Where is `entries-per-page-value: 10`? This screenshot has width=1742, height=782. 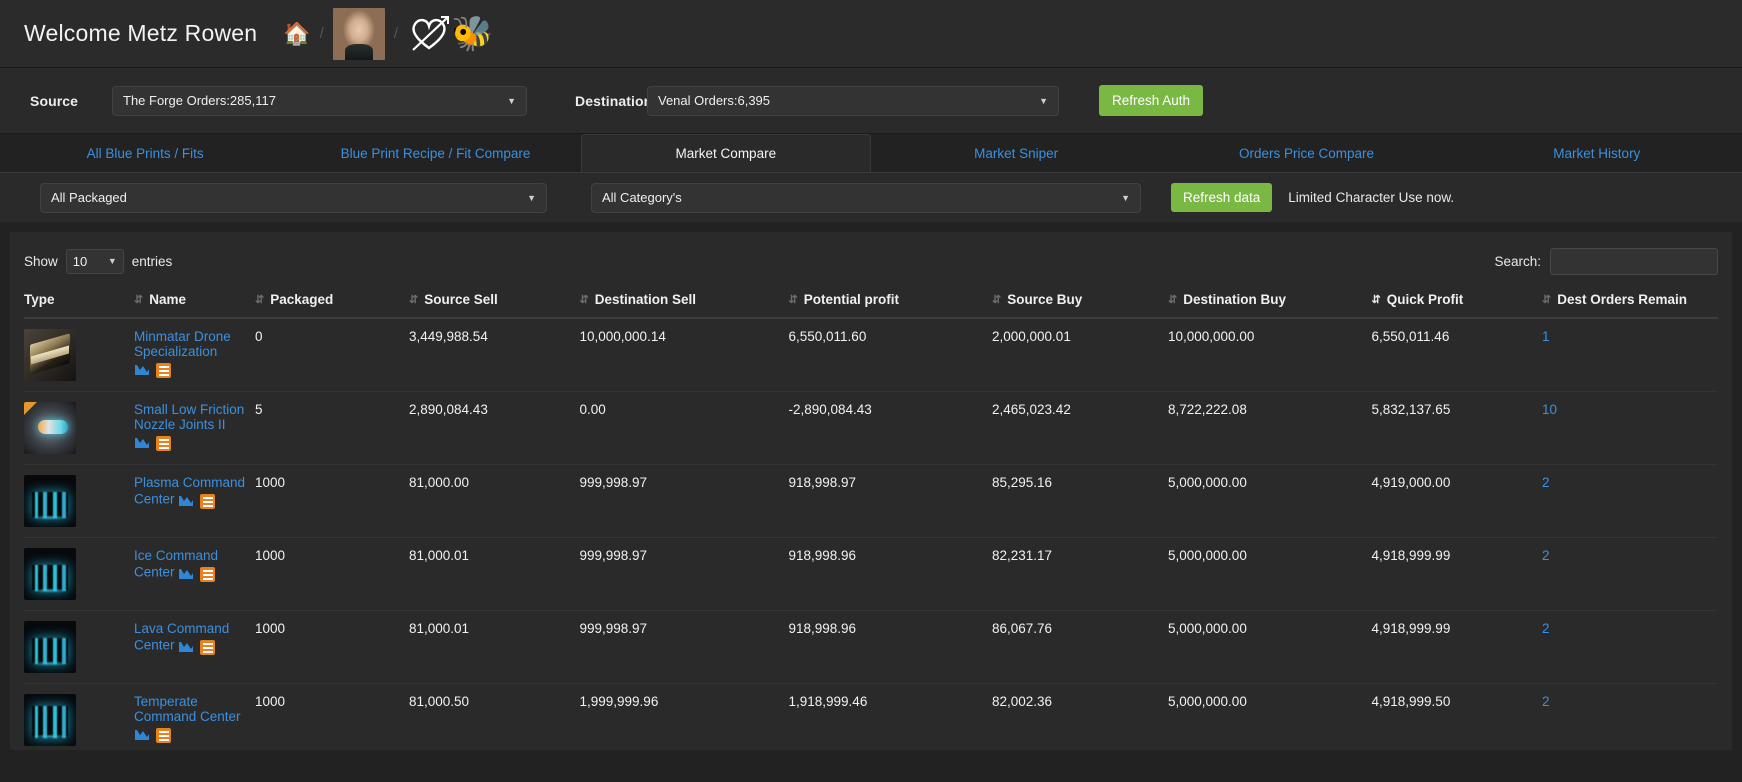 entries-per-page-value: 10 is located at coordinates (80, 261).